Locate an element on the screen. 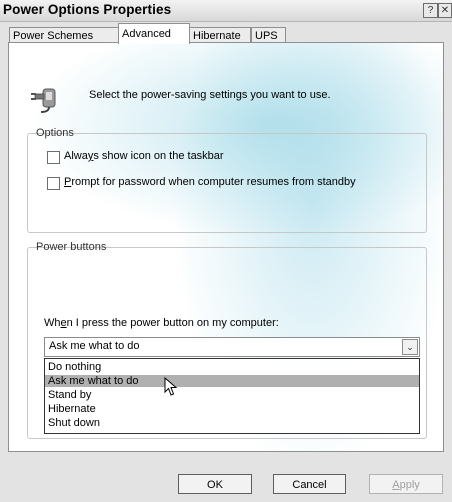  tab-ups: UPS is located at coordinates (268, 35).